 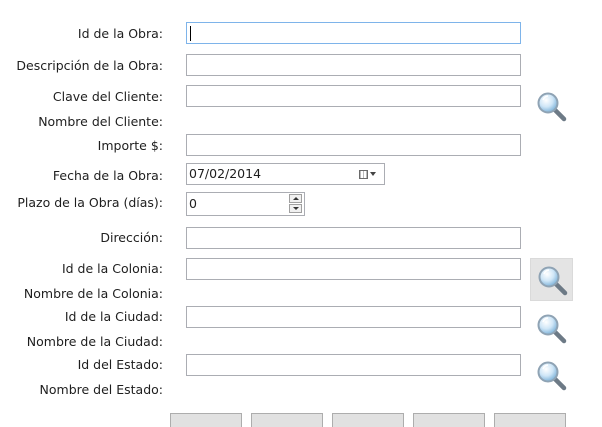 I want to click on id-ciudad-field, so click(x=353, y=317).